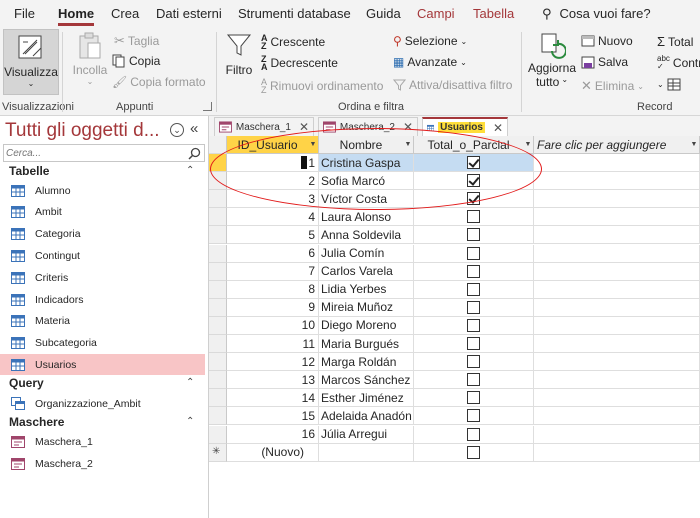 The width and height of the screenshot is (700, 518). I want to click on cell-nombre: Laura Alonso, so click(366, 217).